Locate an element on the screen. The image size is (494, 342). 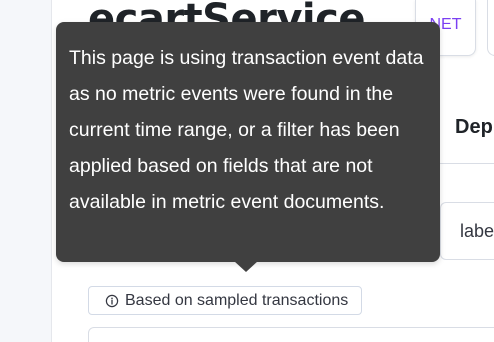
tooltip-arrow is located at coordinates (246, 266).